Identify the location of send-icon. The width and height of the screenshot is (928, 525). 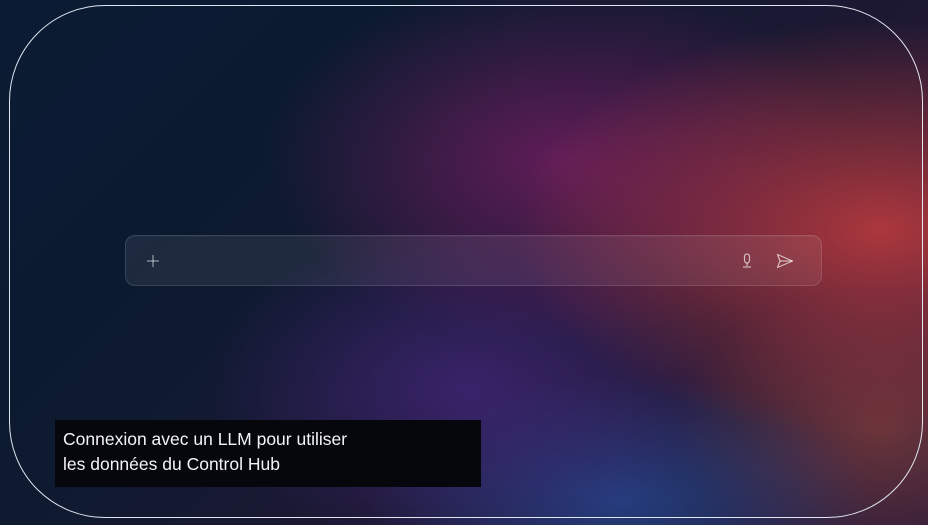
(785, 261).